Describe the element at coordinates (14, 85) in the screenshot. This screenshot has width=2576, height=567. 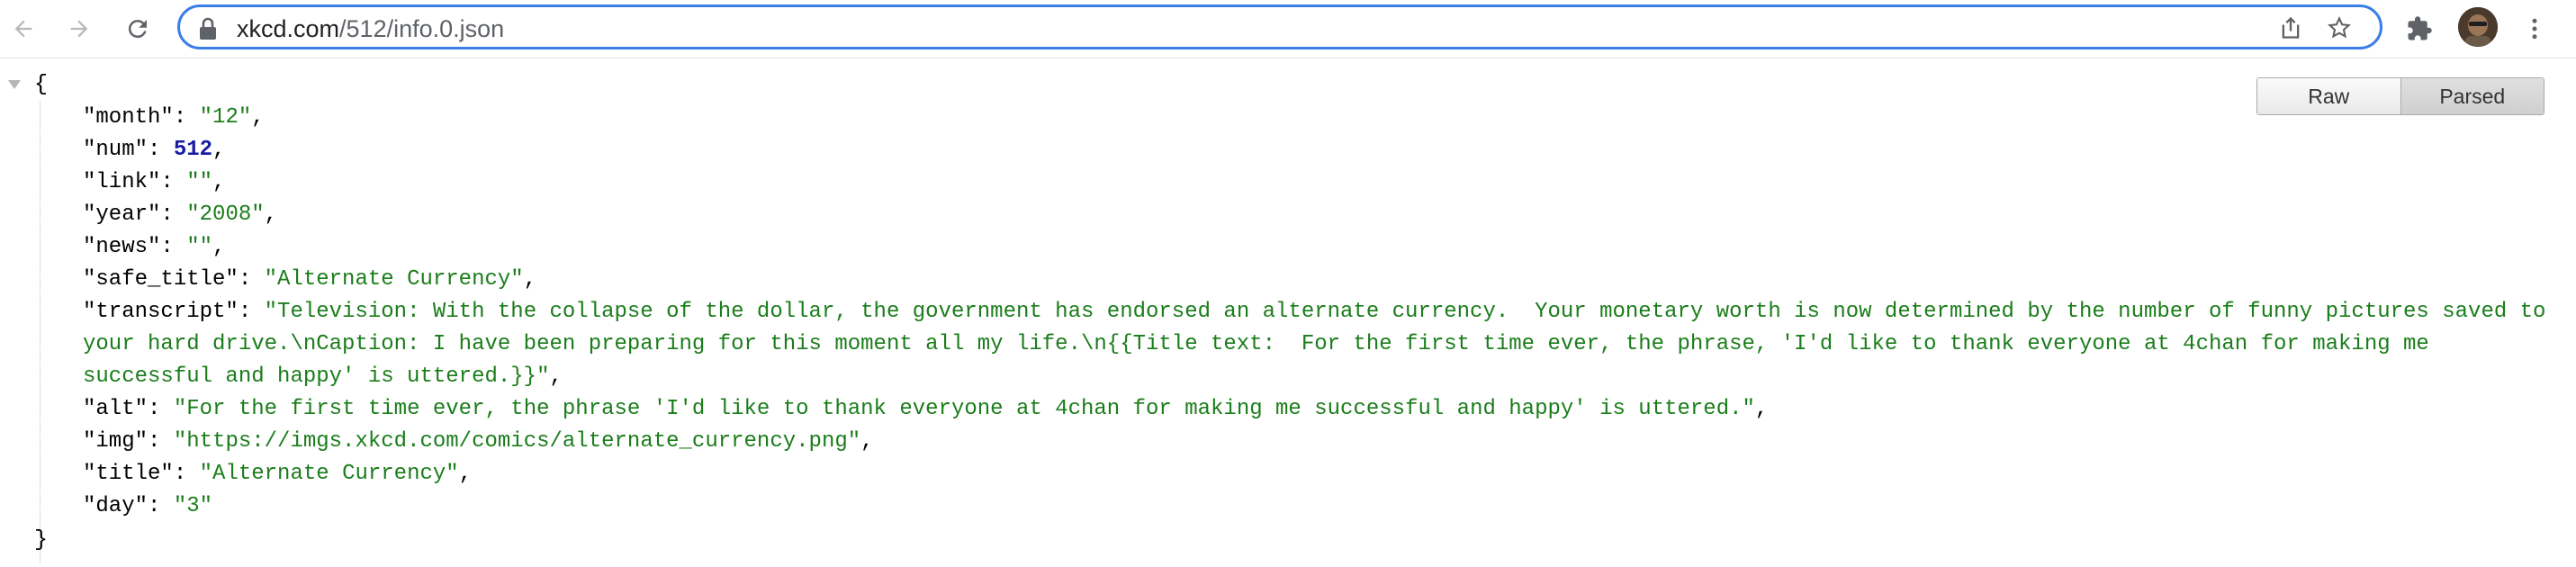
I see `collapse-caret-icon` at that location.